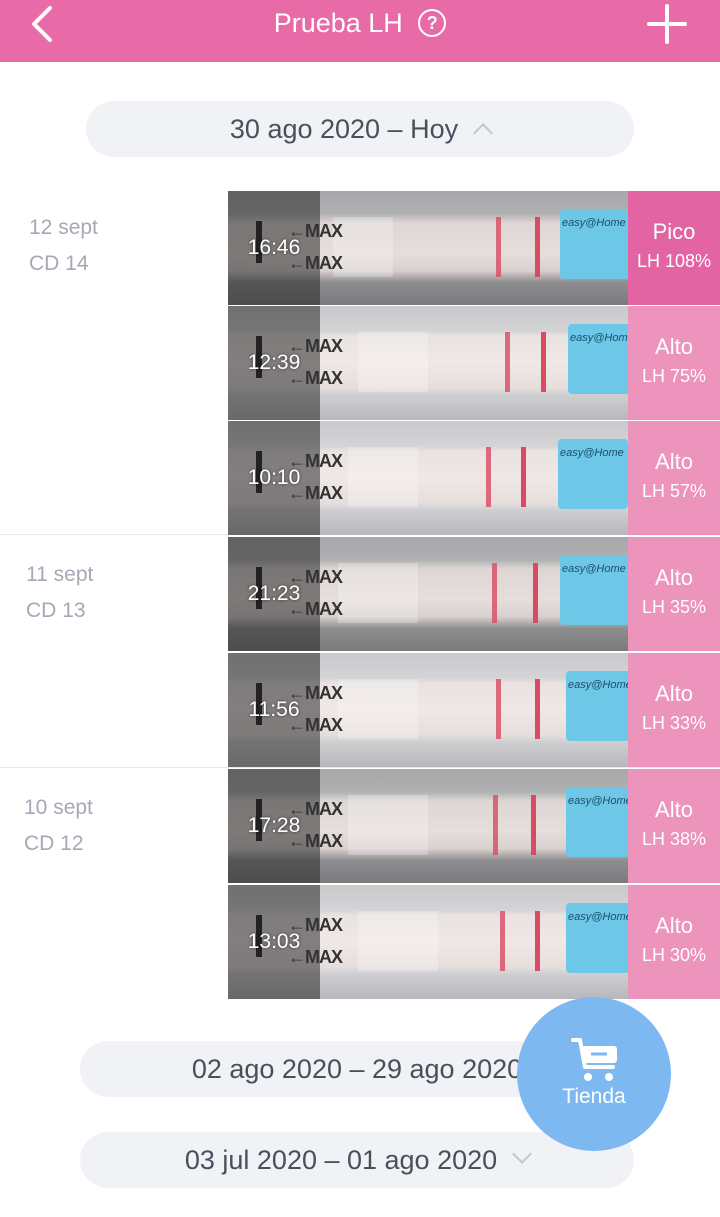  What do you see at coordinates (674, 231) in the screenshot?
I see `test-level: Pico` at bounding box center [674, 231].